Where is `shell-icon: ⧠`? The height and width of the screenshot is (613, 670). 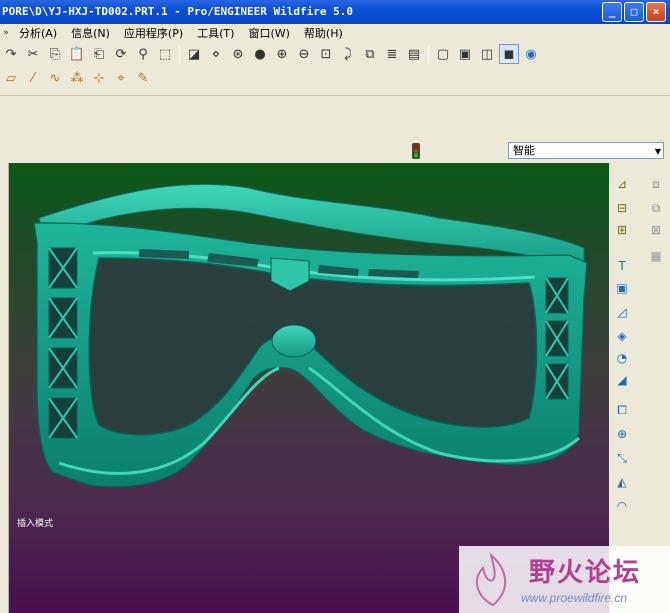 shell-icon: ⧠ is located at coordinates (622, 410).